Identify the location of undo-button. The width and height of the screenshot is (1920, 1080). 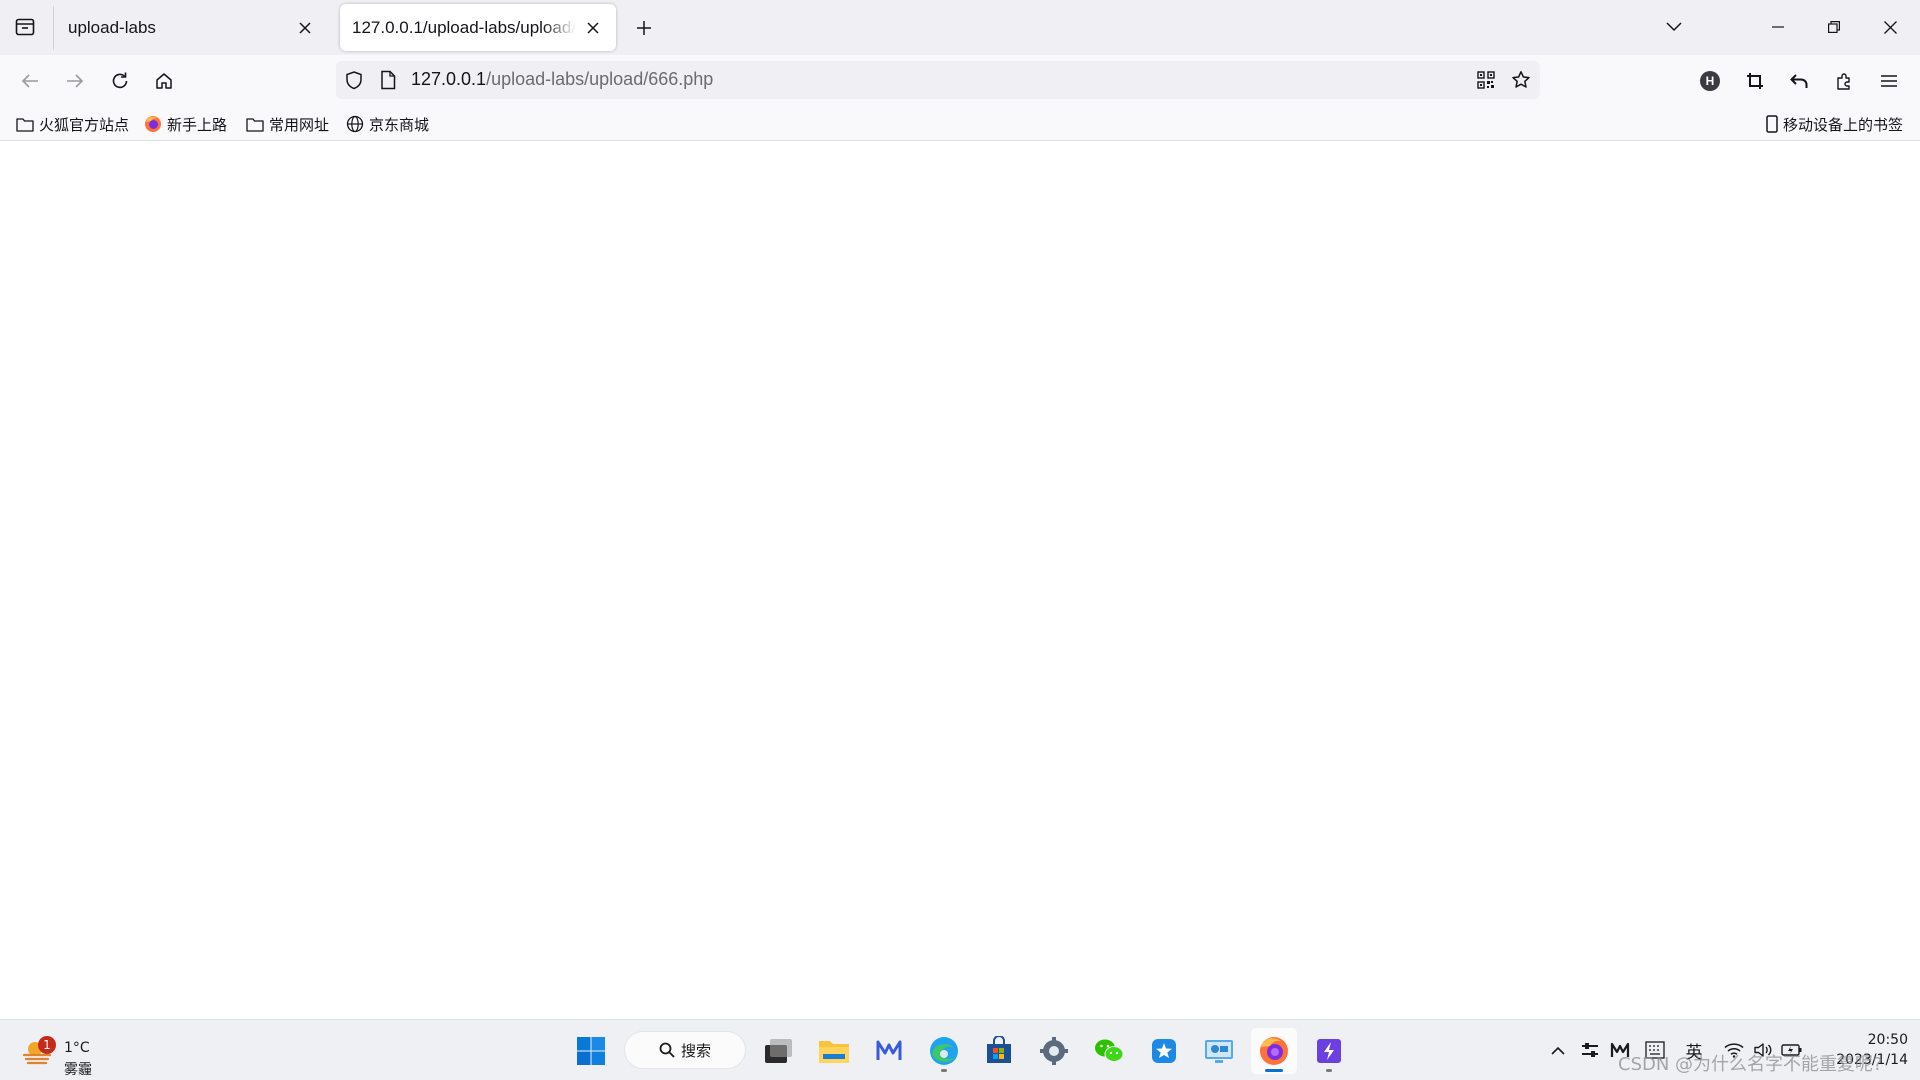
(1799, 81).